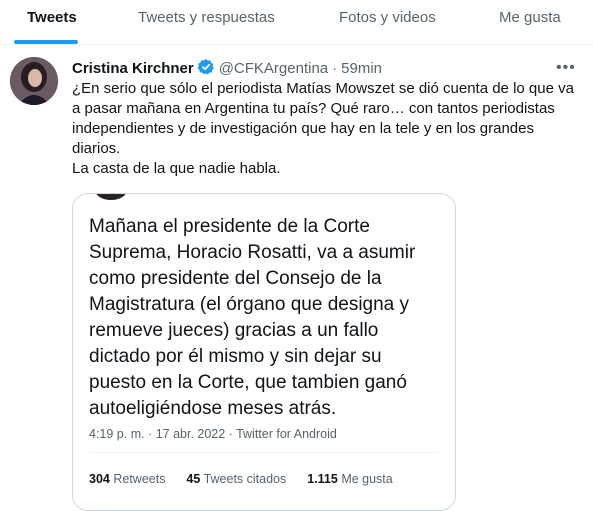  What do you see at coordinates (133, 68) in the screenshot?
I see `author-name: Cristina Kirchner` at bounding box center [133, 68].